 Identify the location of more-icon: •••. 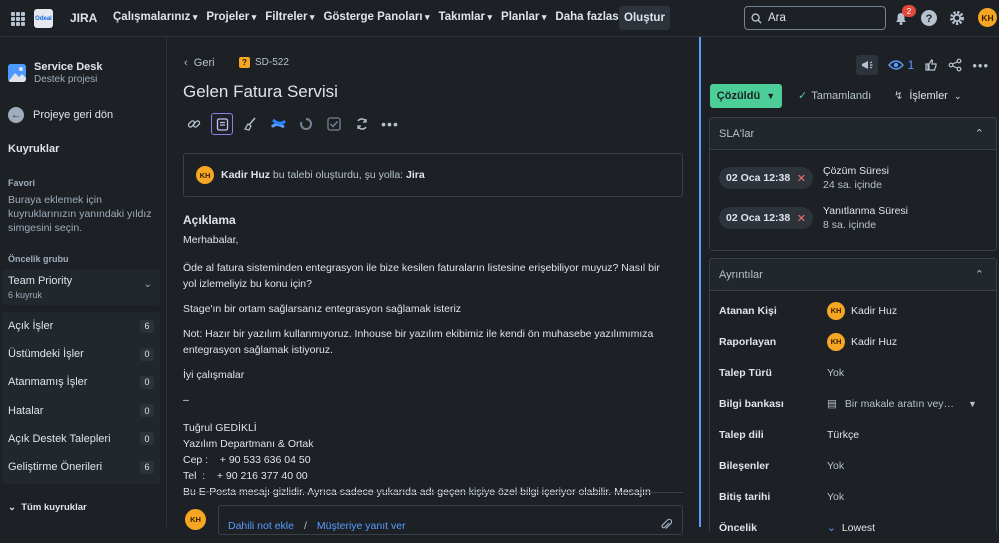
(980, 65).